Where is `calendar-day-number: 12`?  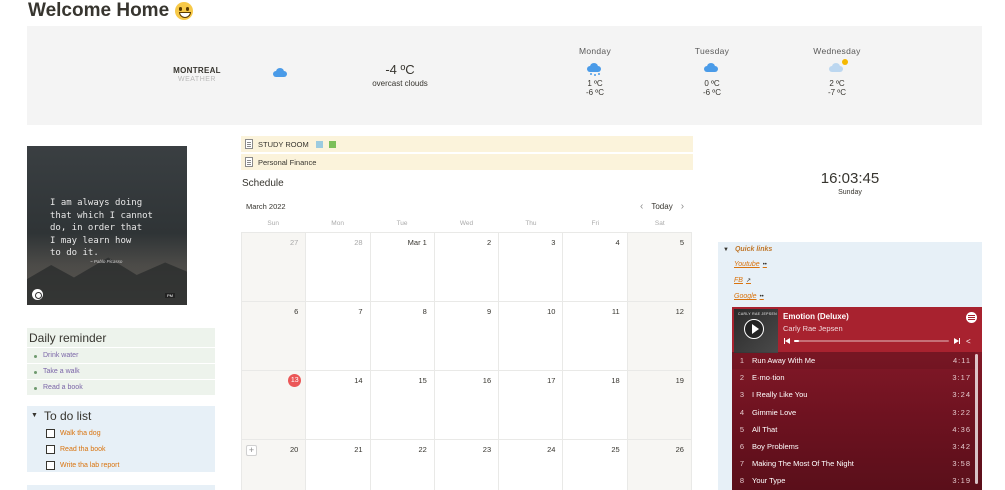
calendar-day-number: 12 is located at coordinates (679, 311).